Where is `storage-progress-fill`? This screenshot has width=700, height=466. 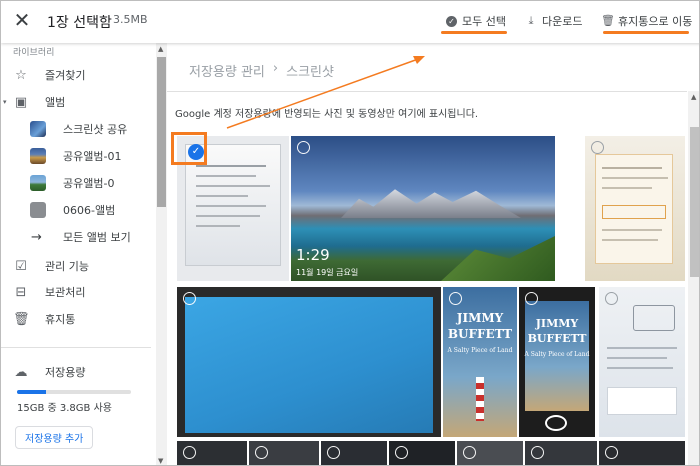
storage-progress-fill is located at coordinates (31, 392).